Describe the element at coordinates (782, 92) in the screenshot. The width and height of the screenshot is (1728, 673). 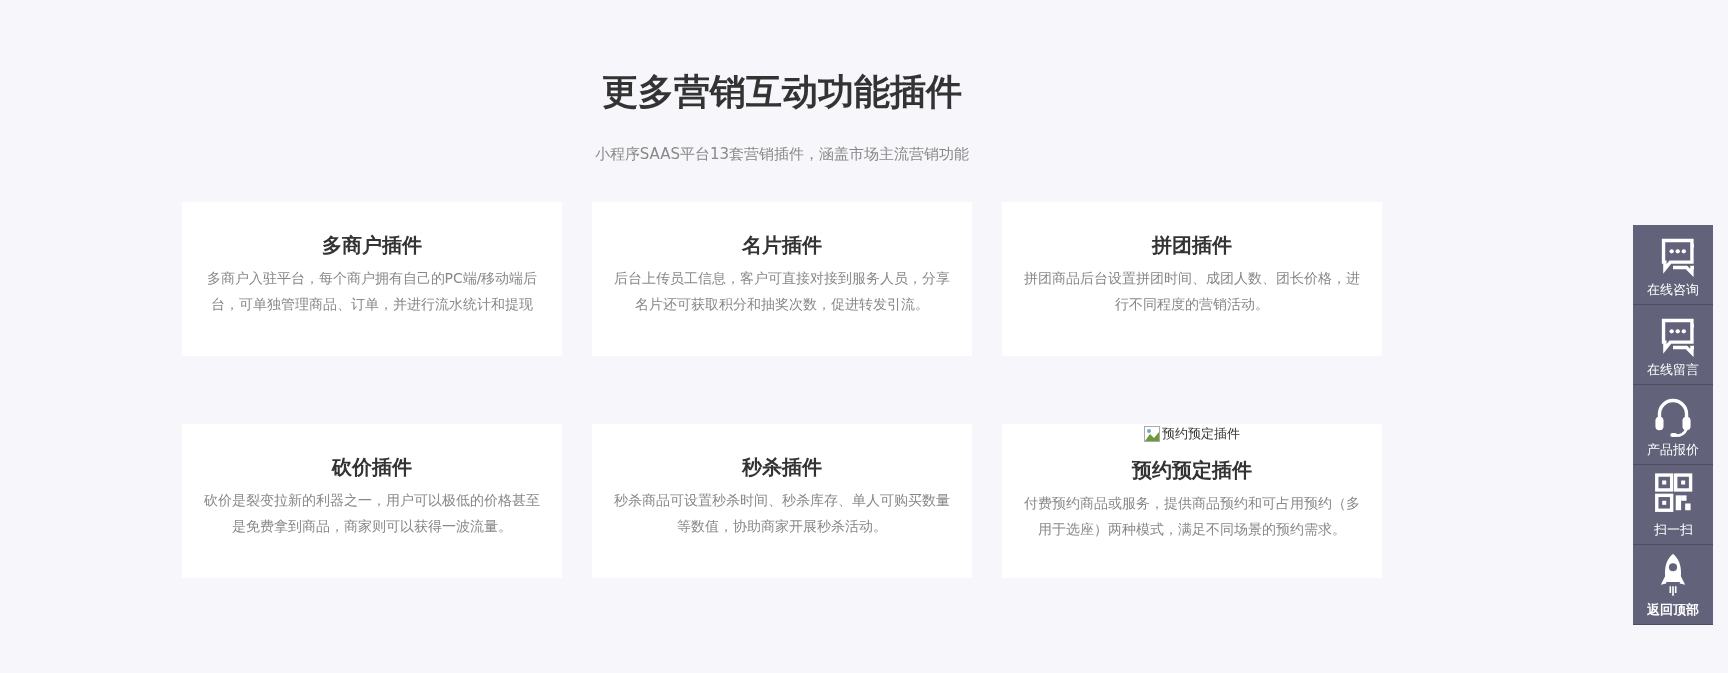
I see `section-title: 更多营销互动功能插件` at that location.